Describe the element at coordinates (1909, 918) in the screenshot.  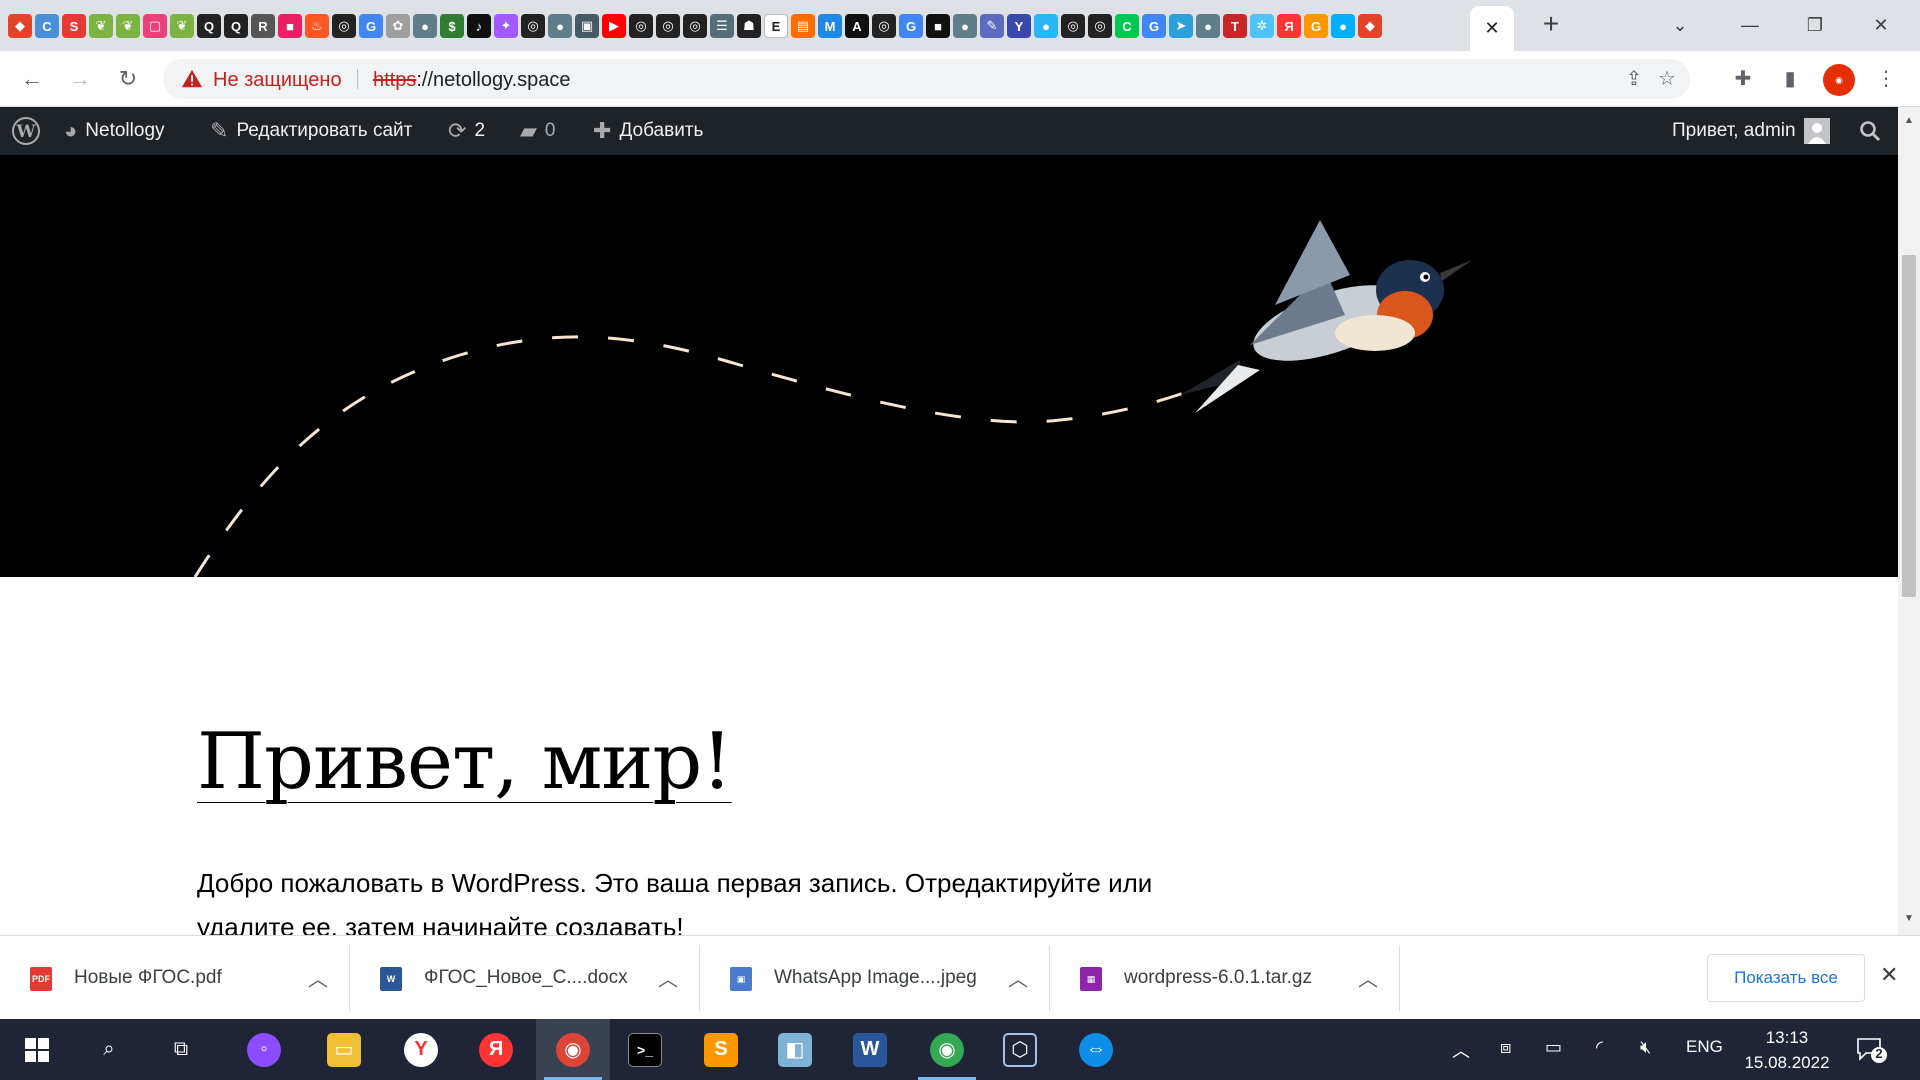
I see `scroll-down-arrow-icon: ▼` at that location.